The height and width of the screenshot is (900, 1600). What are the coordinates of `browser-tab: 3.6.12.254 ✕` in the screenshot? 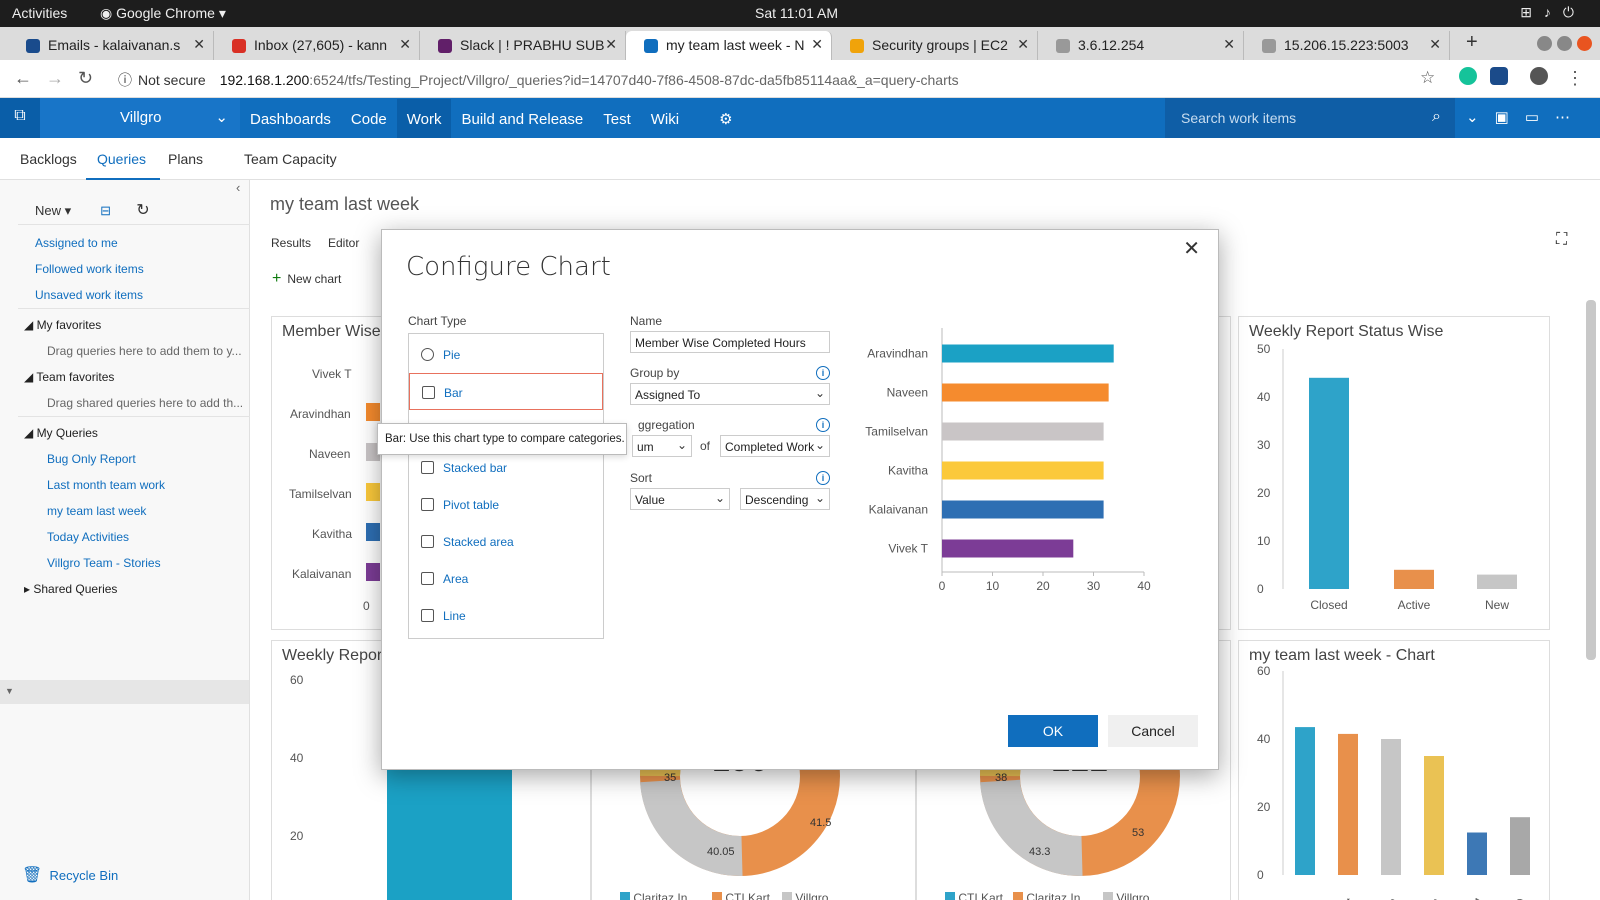 It's located at (1141, 45).